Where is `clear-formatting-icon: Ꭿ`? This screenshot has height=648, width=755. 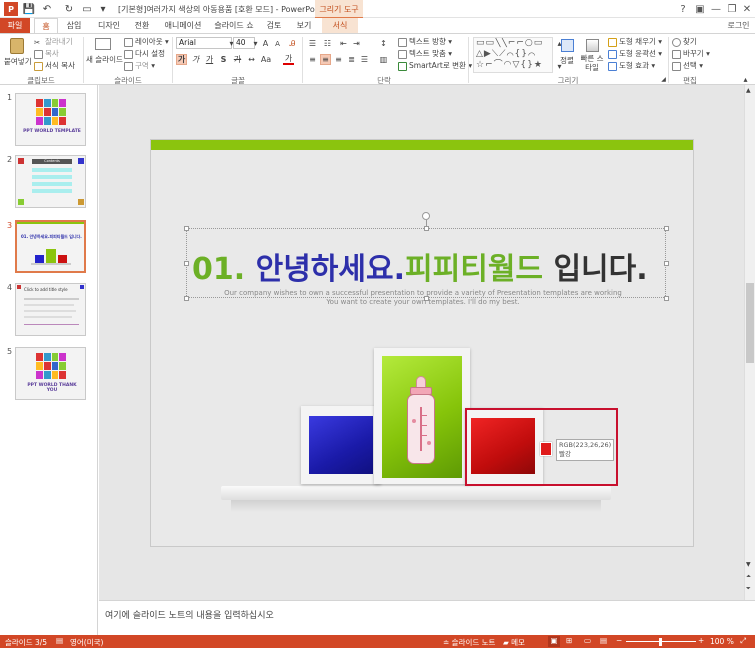 clear-formatting-icon: Ꭿ is located at coordinates (292, 43).